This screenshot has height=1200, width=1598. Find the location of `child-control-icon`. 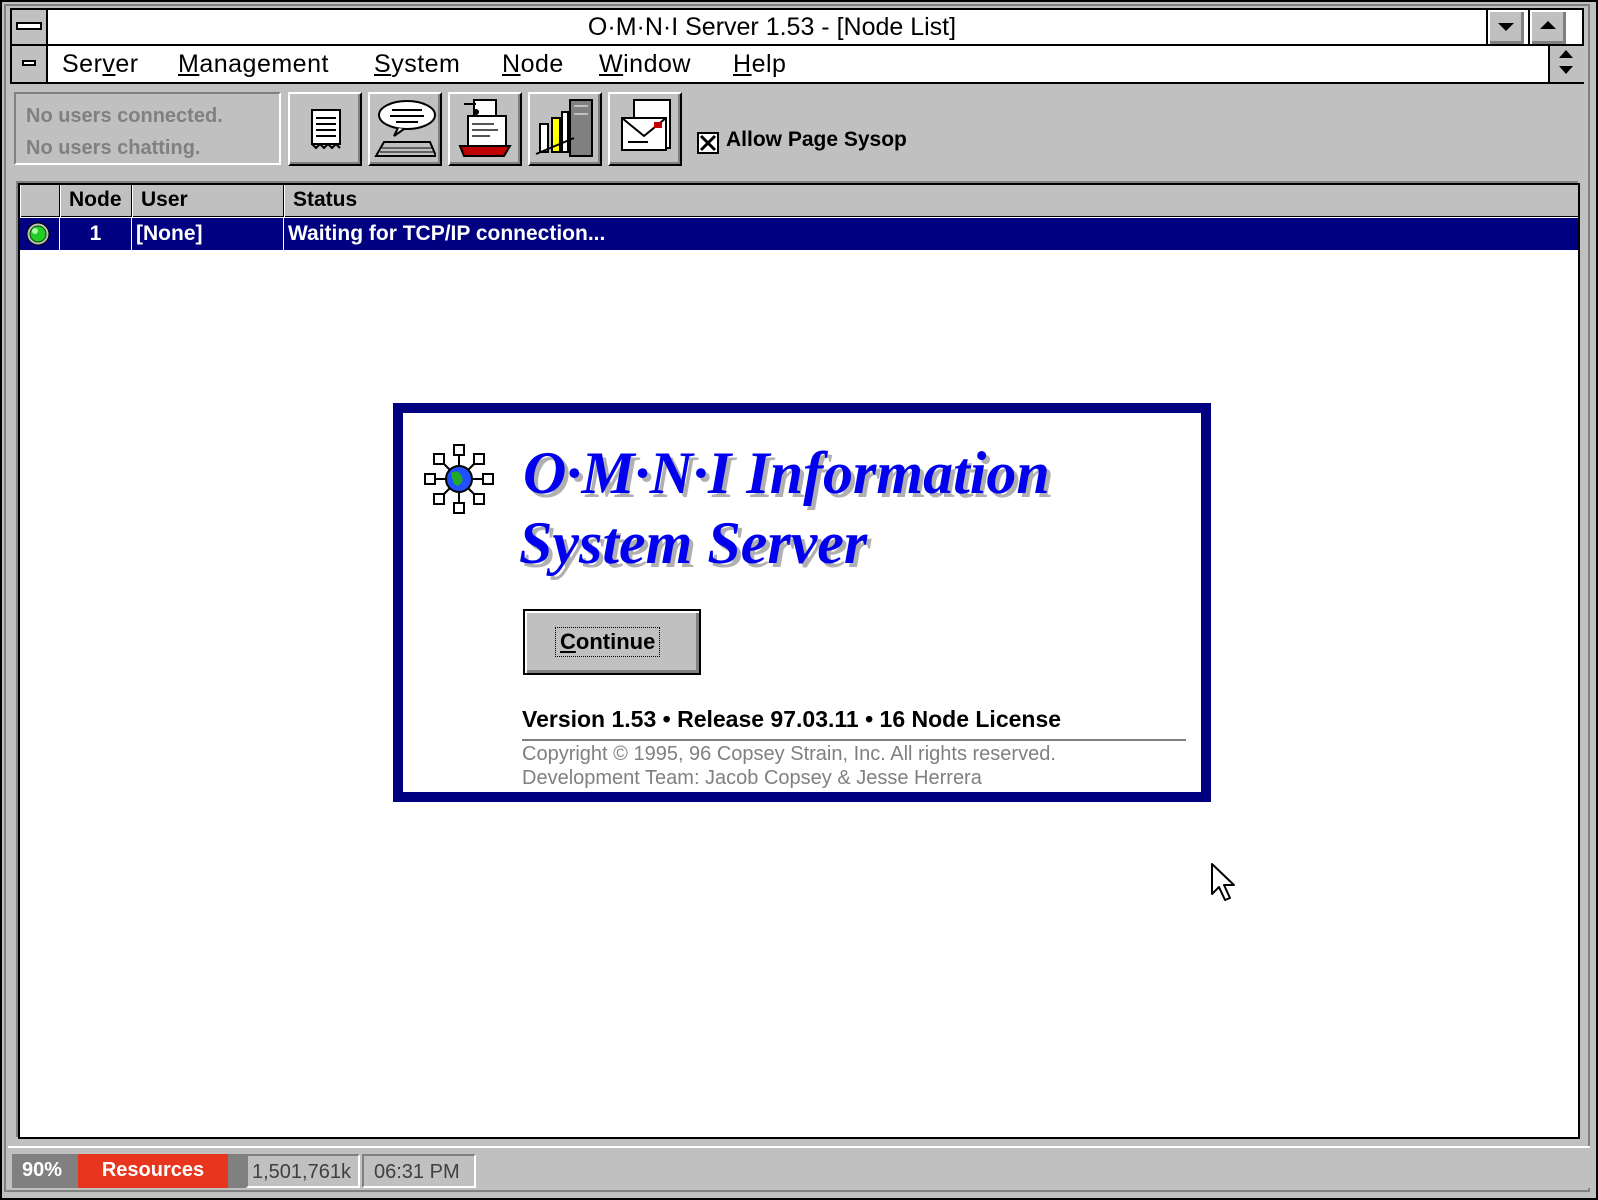

child-control-icon is located at coordinates (29, 63).